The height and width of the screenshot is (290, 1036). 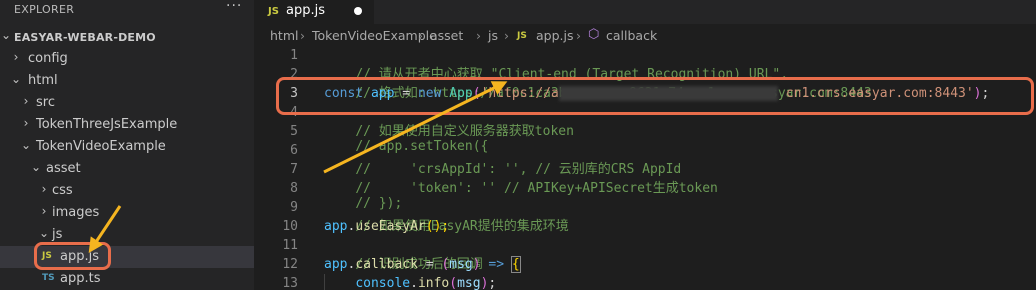 I want to click on code-line-10: app.useEasyAr();, so click(x=386, y=226).